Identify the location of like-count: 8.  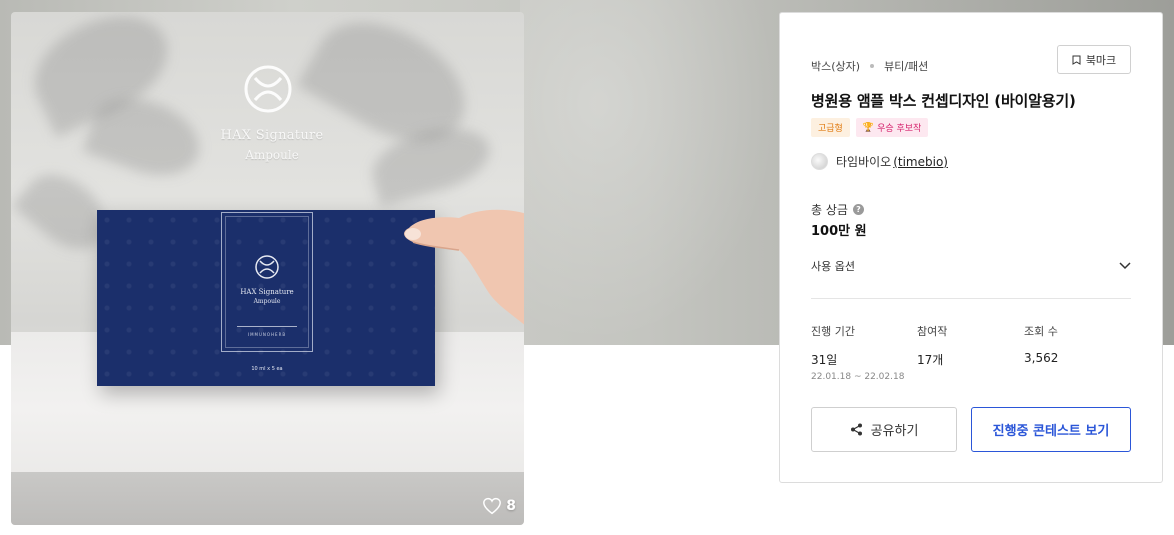
(511, 506).